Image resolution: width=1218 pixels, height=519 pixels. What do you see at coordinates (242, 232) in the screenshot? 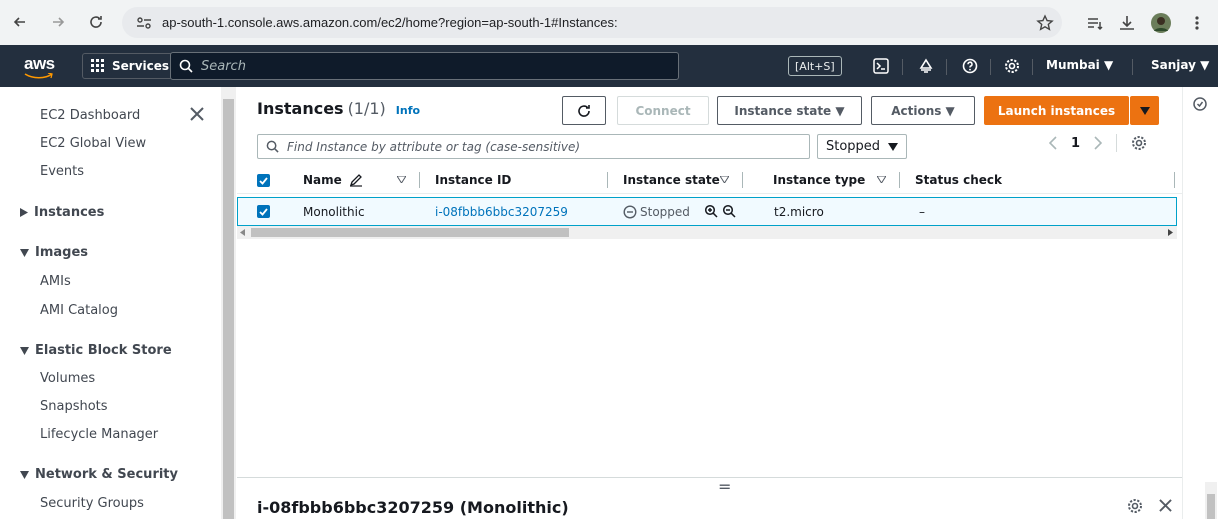
I see `scroll-left-arrow-icon` at bounding box center [242, 232].